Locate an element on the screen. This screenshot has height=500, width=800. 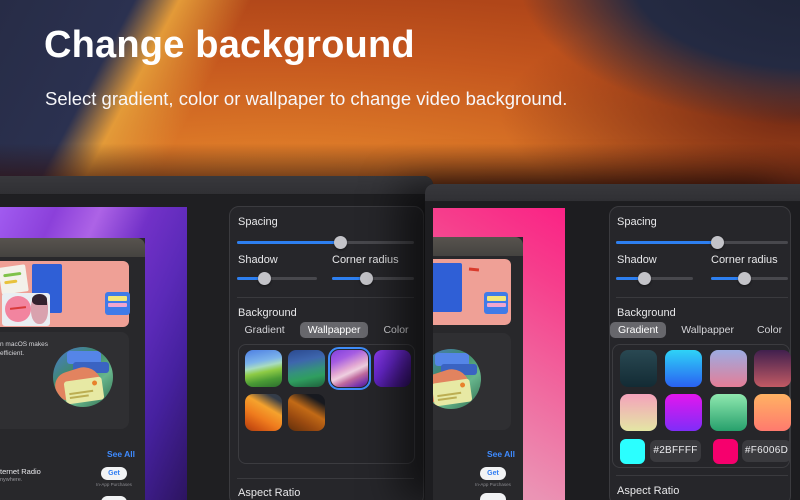
story-text-line2: efficient. is located at coordinates (12, 353).